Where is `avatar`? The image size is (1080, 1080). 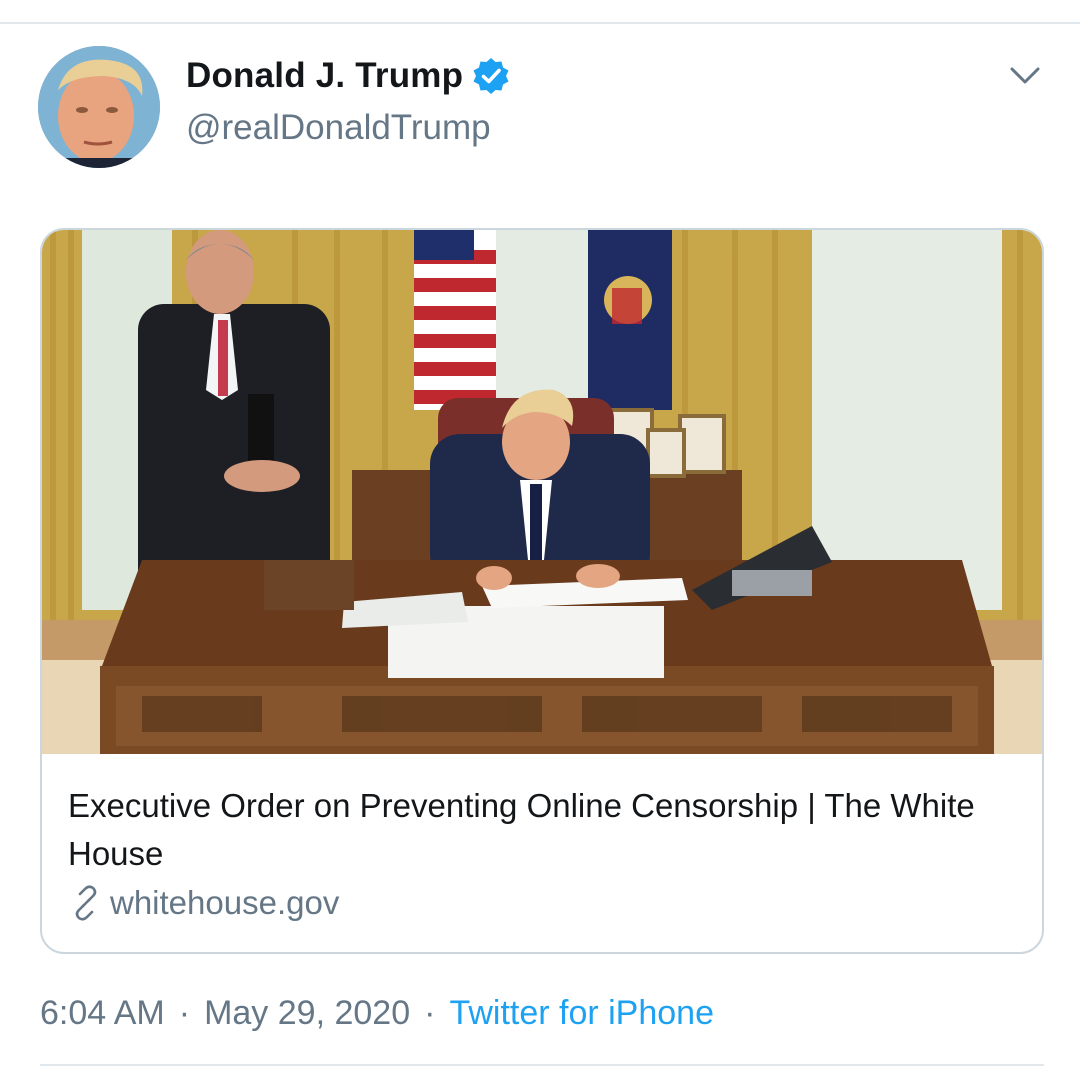 avatar is located at coordinates (99, 107).